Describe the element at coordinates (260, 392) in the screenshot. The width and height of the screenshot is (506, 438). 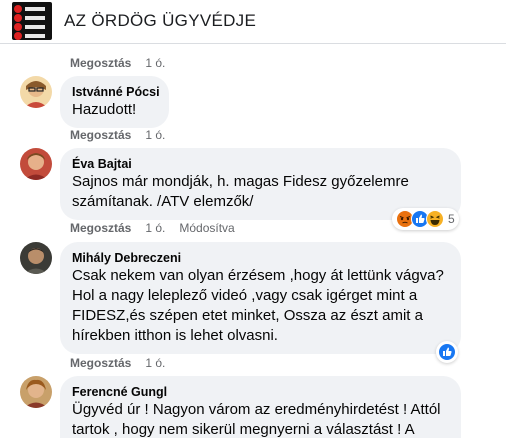
I see `comment-author: Ferencné Gungl` at that location.